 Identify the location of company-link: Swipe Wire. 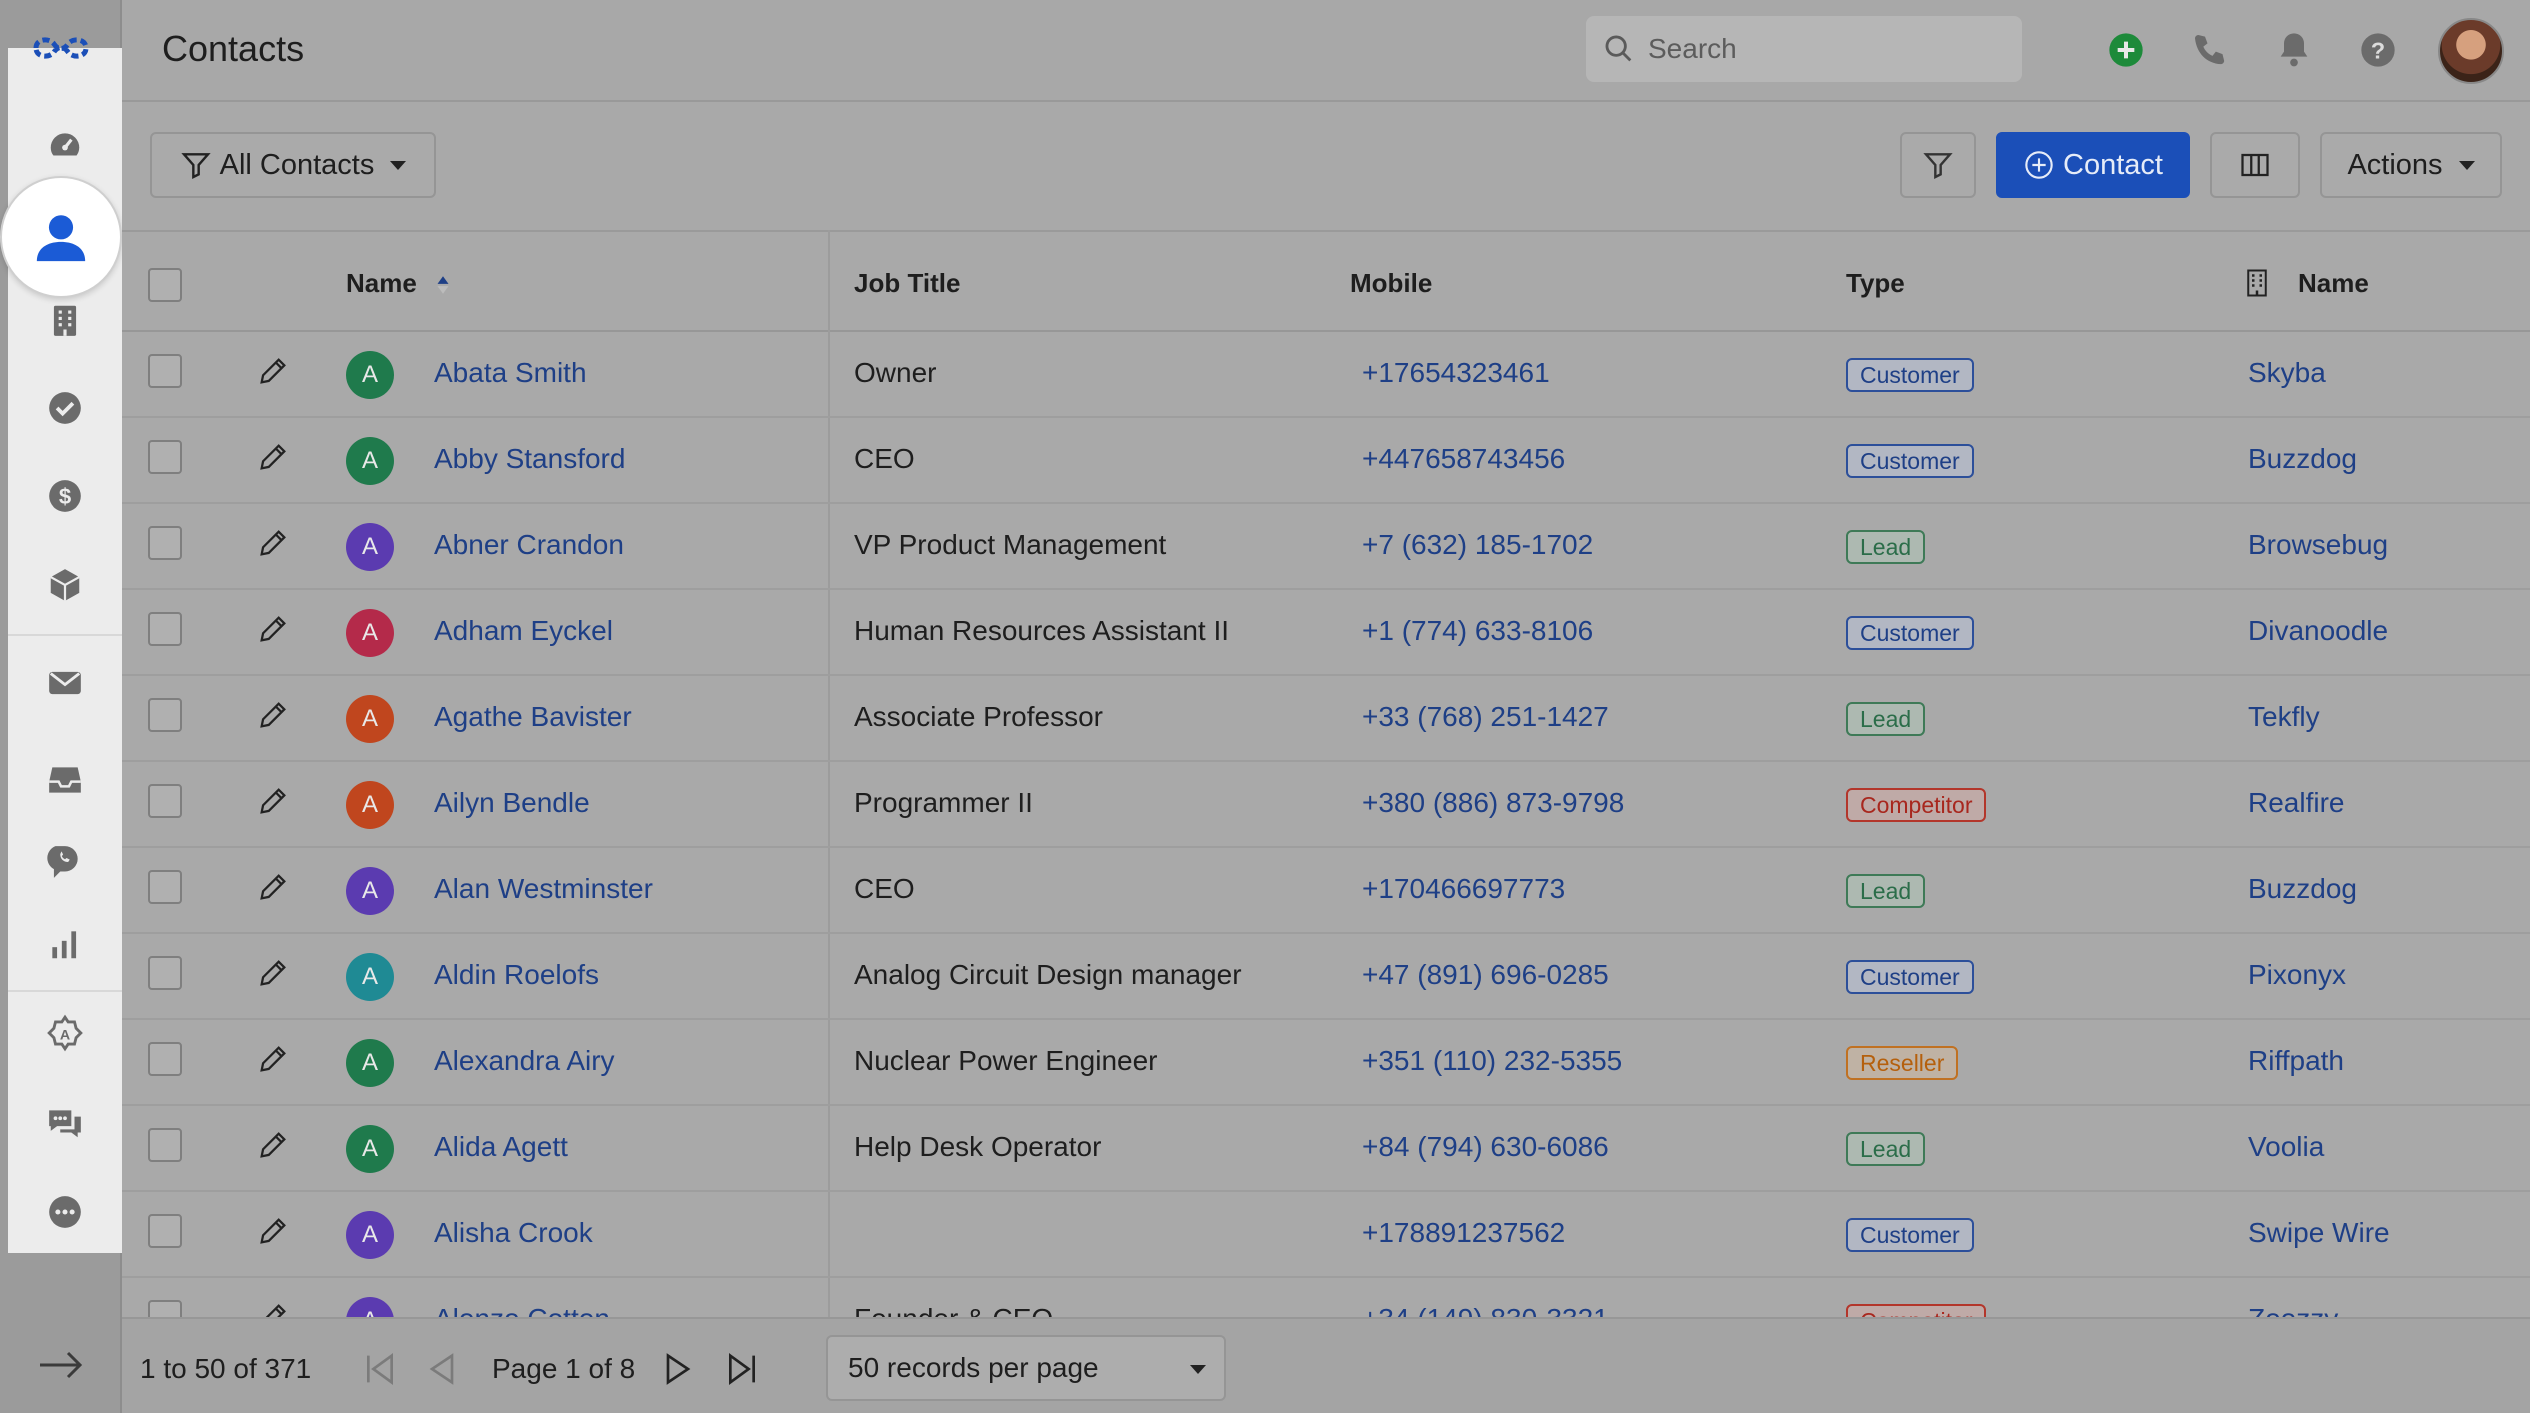
(2319, 1233).